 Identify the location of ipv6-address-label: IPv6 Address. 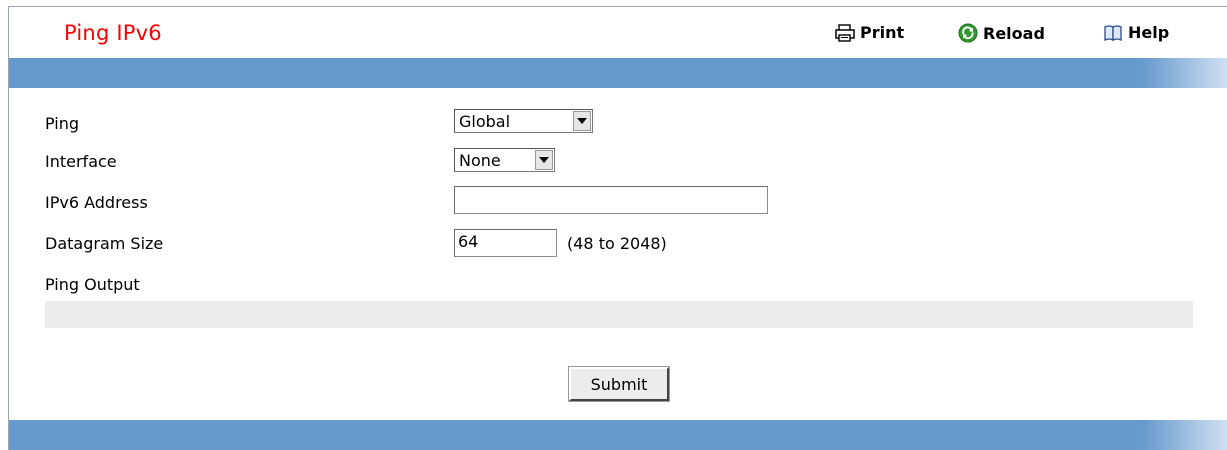
(96, 202).